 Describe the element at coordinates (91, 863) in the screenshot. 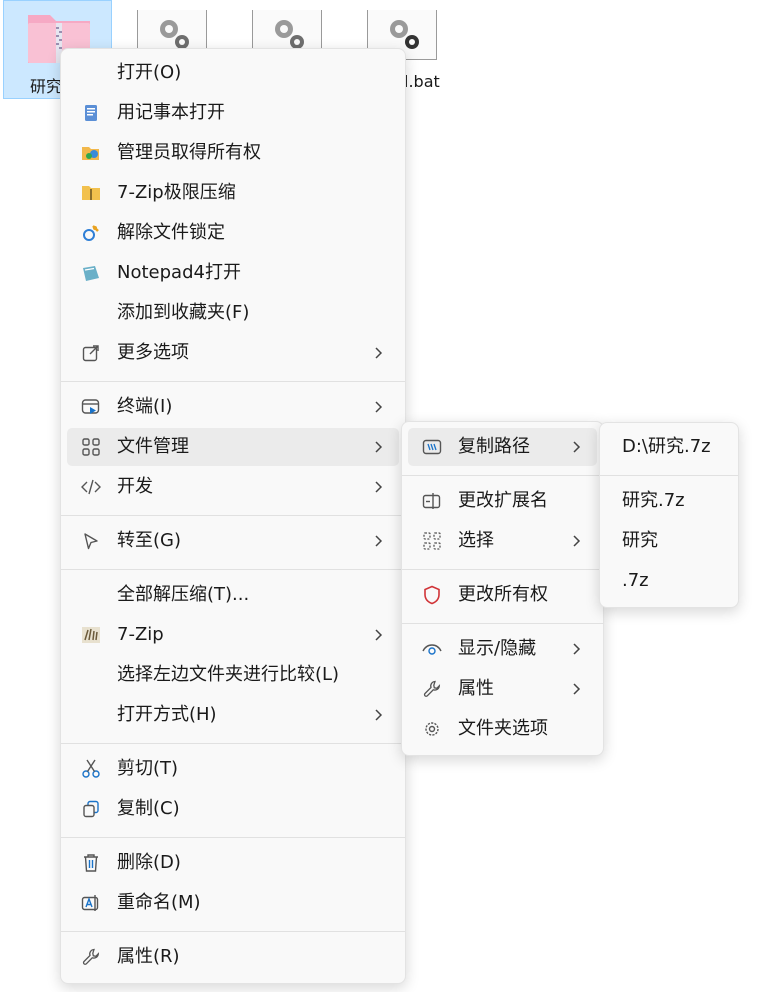

I see `trash-icon` at that location.